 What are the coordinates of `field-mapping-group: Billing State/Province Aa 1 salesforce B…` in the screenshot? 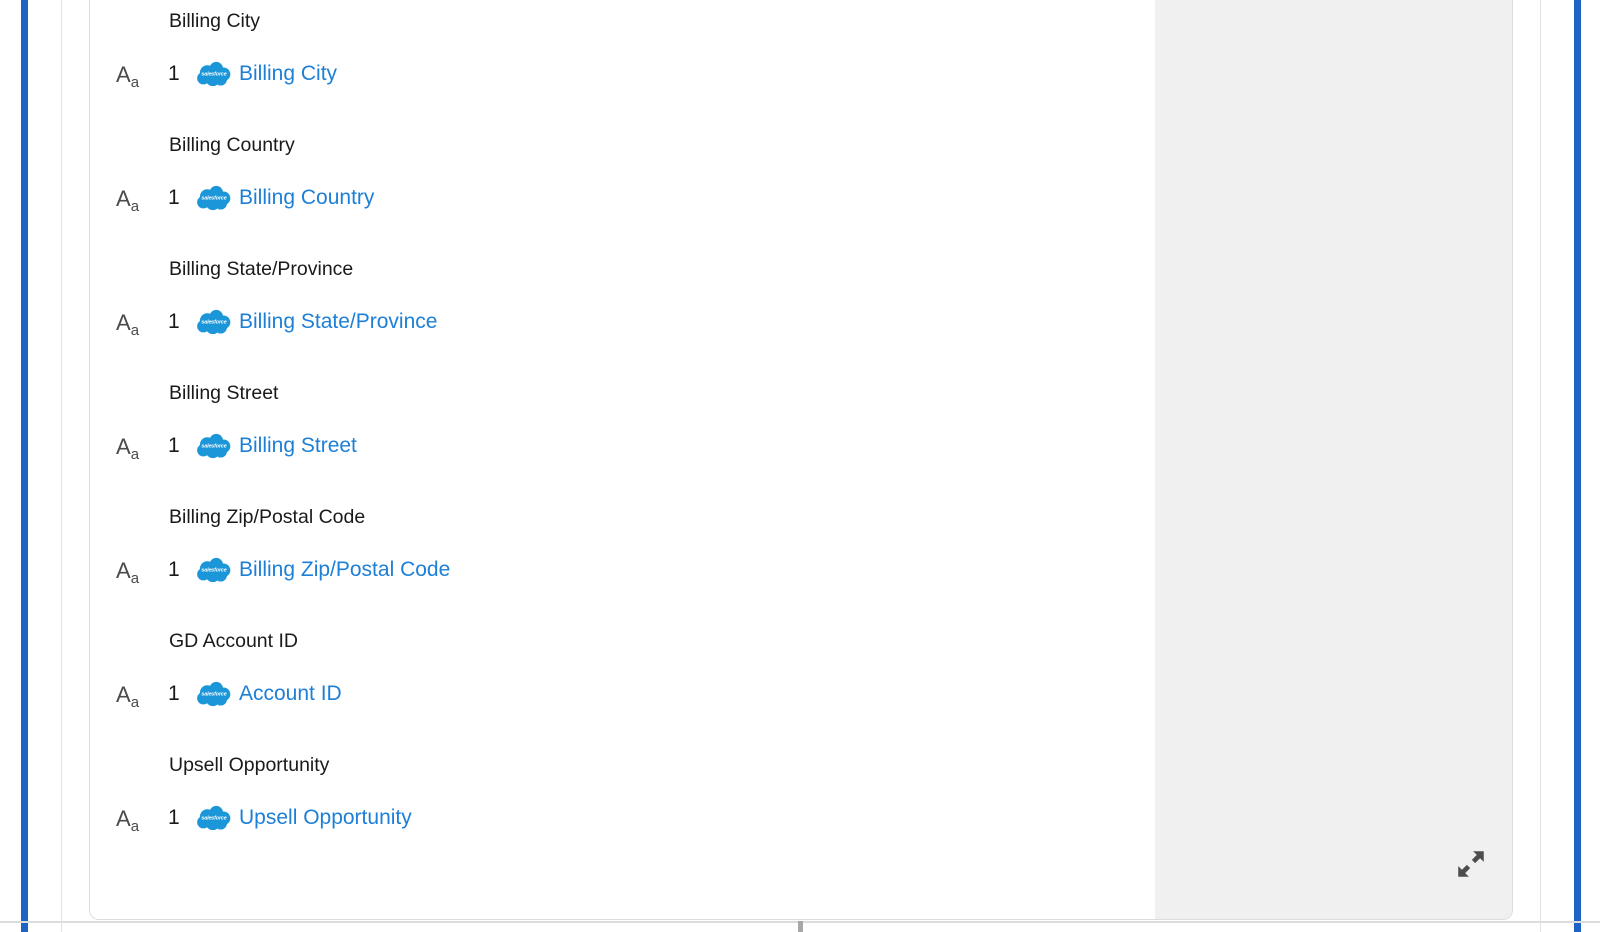 It's located at (622, 310).